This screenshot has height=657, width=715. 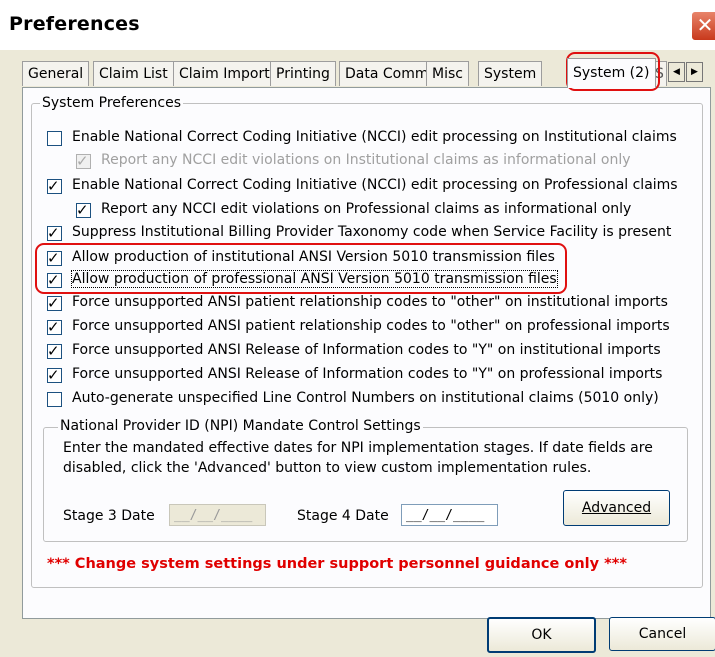 What do you see at coordinates (611, 73) in the screenshot?
I see `tab-system-2: System (2)` at bounding box center [611, 73].